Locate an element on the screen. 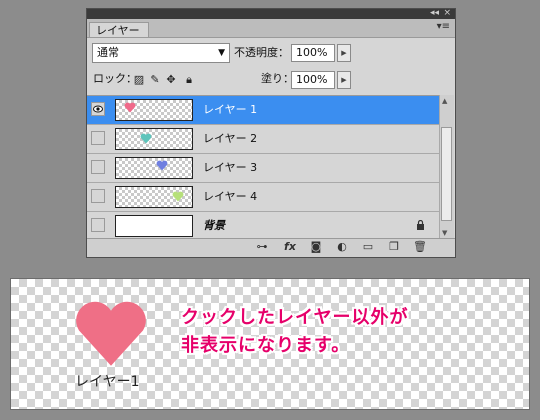 The height and width of the screenshot is (420, 540). chevron-down-icon: ▼ is located at coordinates (221, 53).